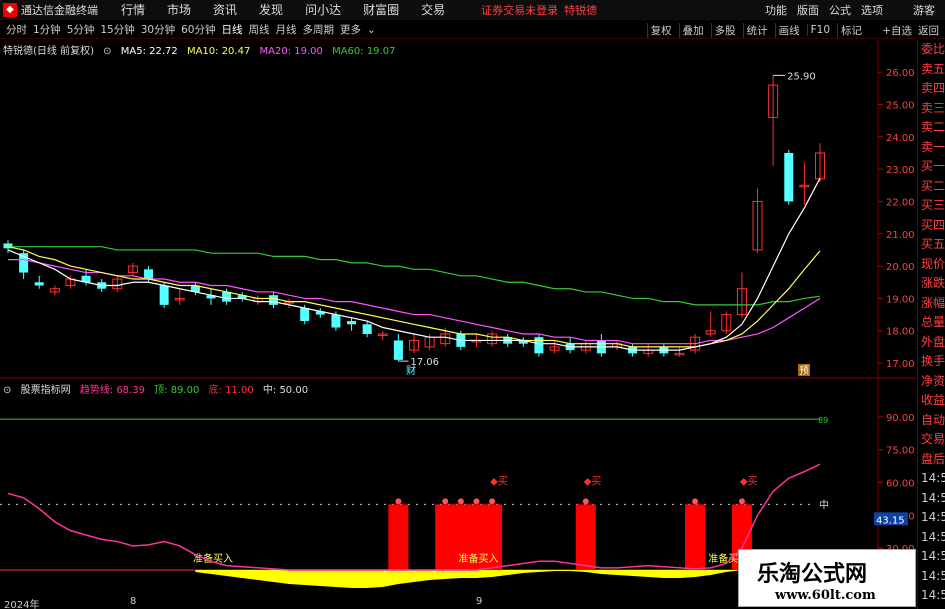 Image resolution: width=945 pixels, height=609 pixels. I want to click on price-tick-label: 25.00, so click(900, 105).